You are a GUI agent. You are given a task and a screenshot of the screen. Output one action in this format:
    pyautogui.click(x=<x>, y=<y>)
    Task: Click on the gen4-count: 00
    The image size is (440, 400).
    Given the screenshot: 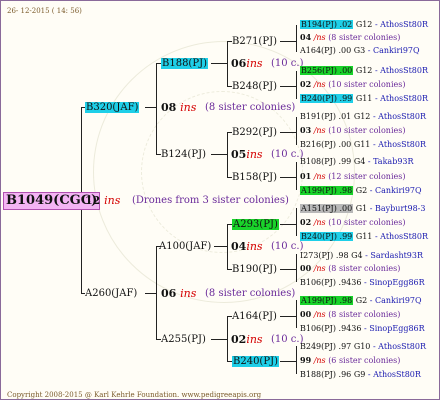 What is the action you would take?
    pyautogui.click(x=306, y=268)
    